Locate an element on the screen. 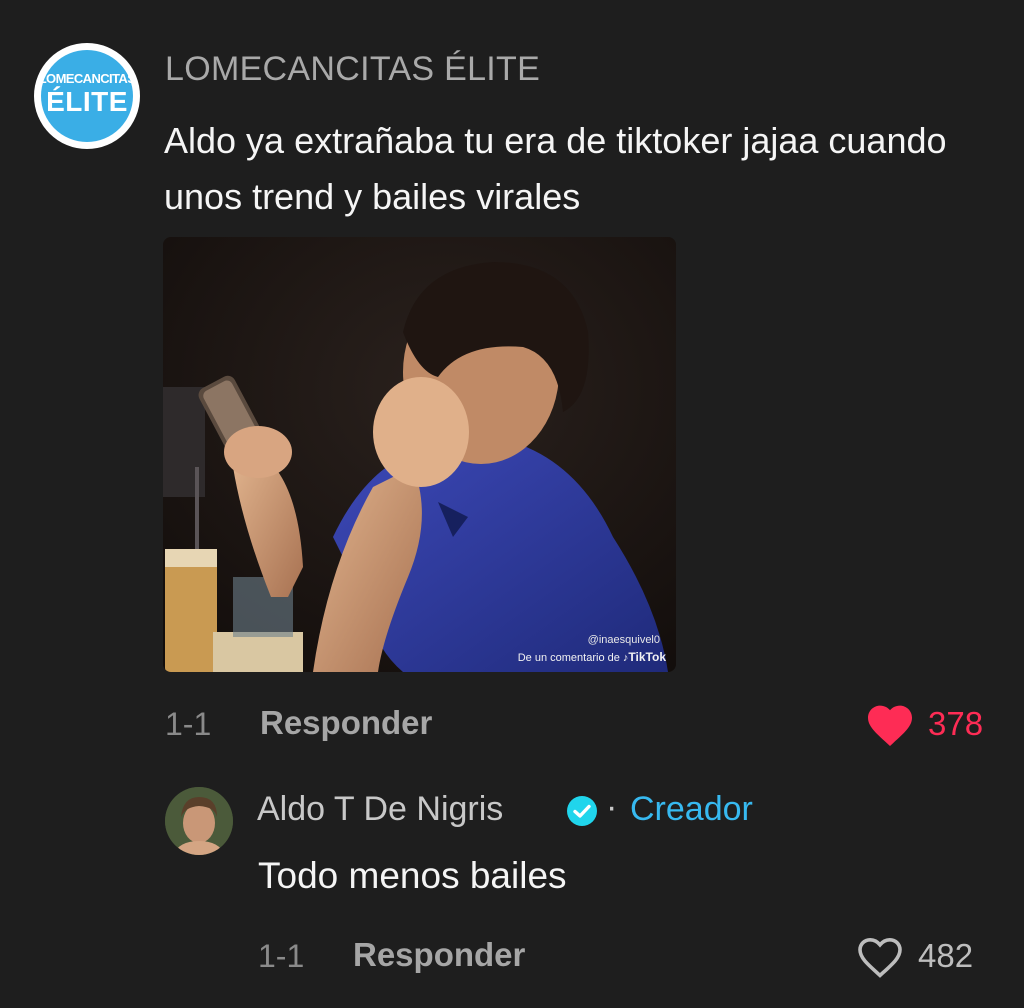  avatar-logo: LOMECANCITAS ÉLITE is located at coordinates (87, 96).